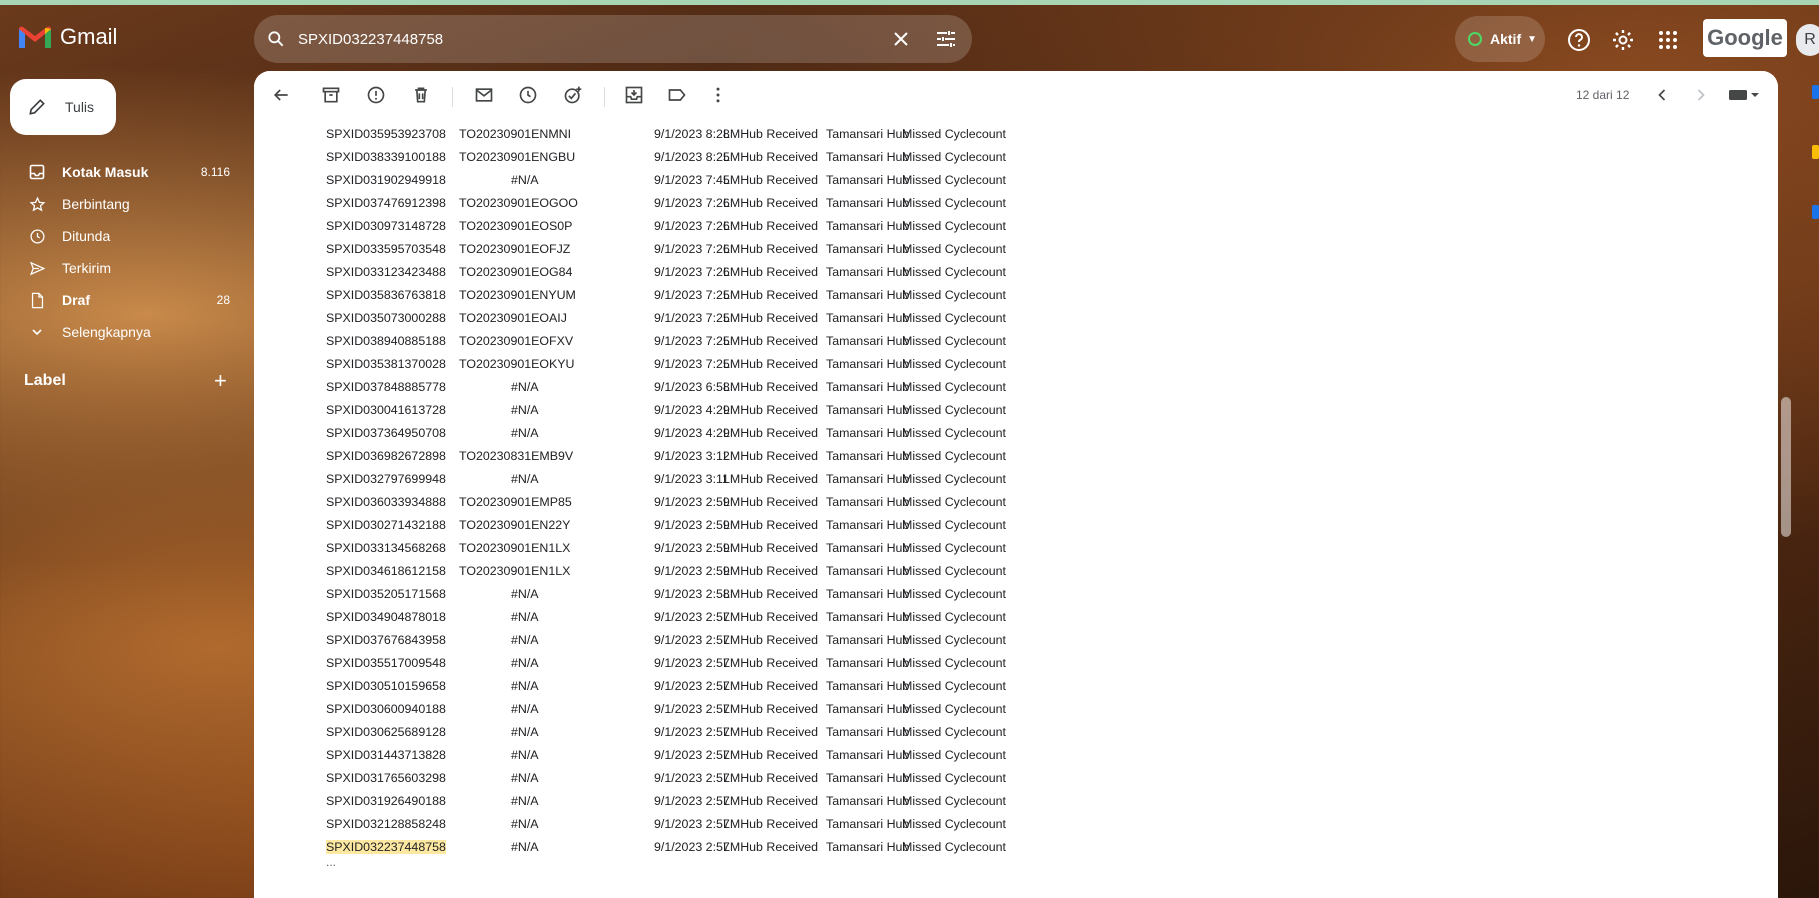  Describe the element at coordinates (386, 456) in the screenshot. I see `spx-id-cell: SPXID036982672898` at that location.